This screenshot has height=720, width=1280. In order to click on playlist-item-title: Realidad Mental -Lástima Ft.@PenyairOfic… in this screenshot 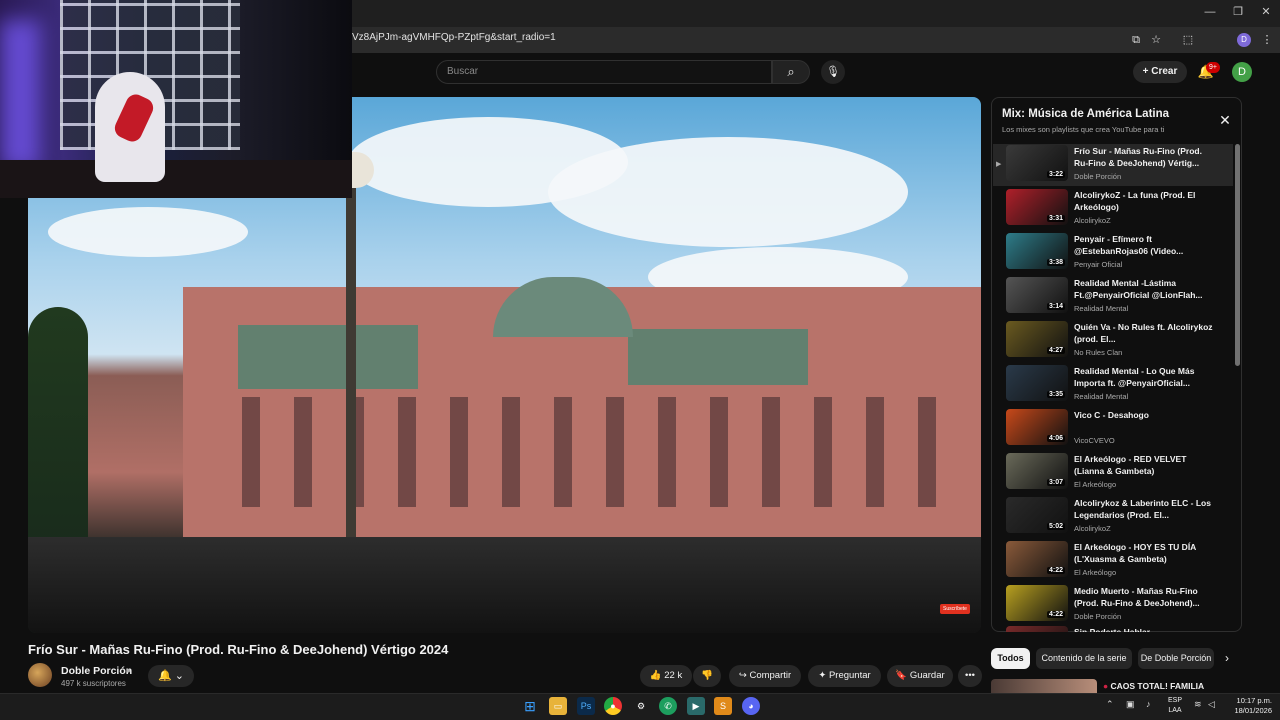, I will do `click(1138, 289)`.